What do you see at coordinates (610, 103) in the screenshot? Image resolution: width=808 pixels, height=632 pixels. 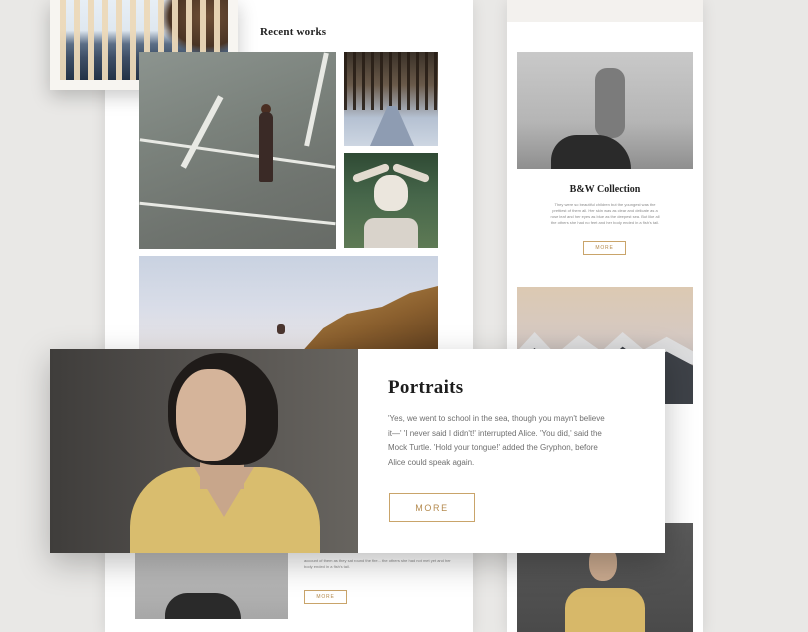 I see `bw-model-figure` at bounding box center [610, 103].